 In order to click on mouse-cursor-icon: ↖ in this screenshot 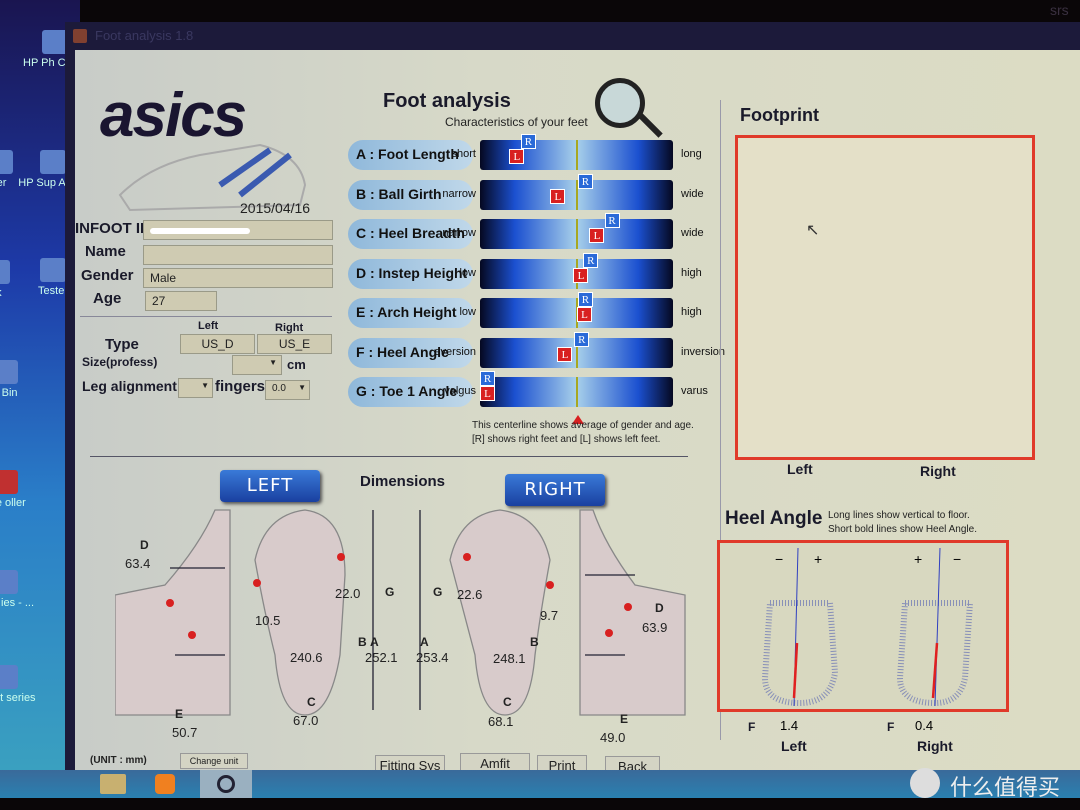, I will do `click(813, 230)`.